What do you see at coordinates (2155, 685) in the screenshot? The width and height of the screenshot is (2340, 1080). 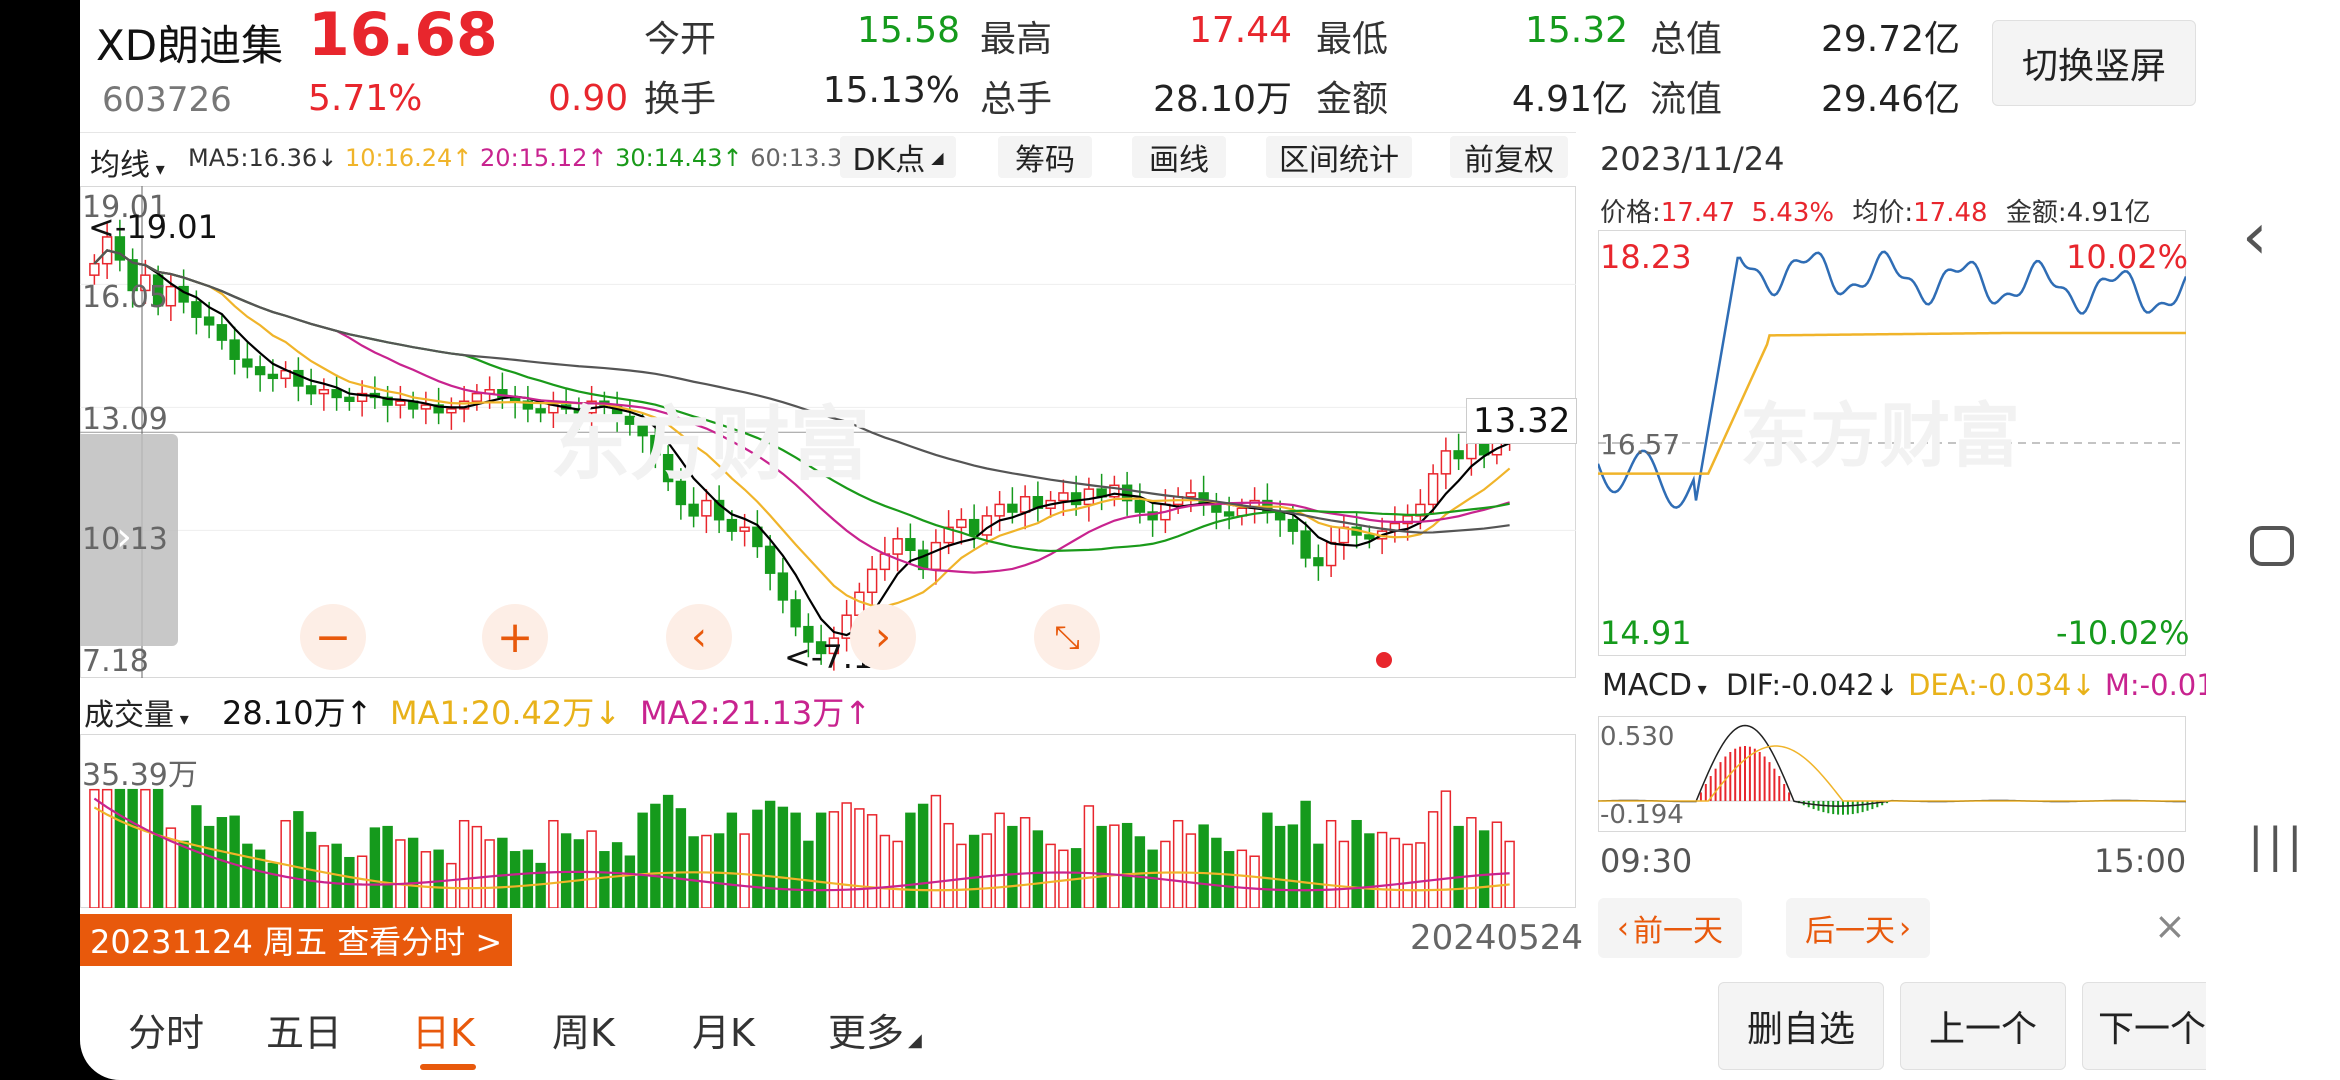 I see `macd-m: M:-0.017↓` at bounding box center [2155, 685].